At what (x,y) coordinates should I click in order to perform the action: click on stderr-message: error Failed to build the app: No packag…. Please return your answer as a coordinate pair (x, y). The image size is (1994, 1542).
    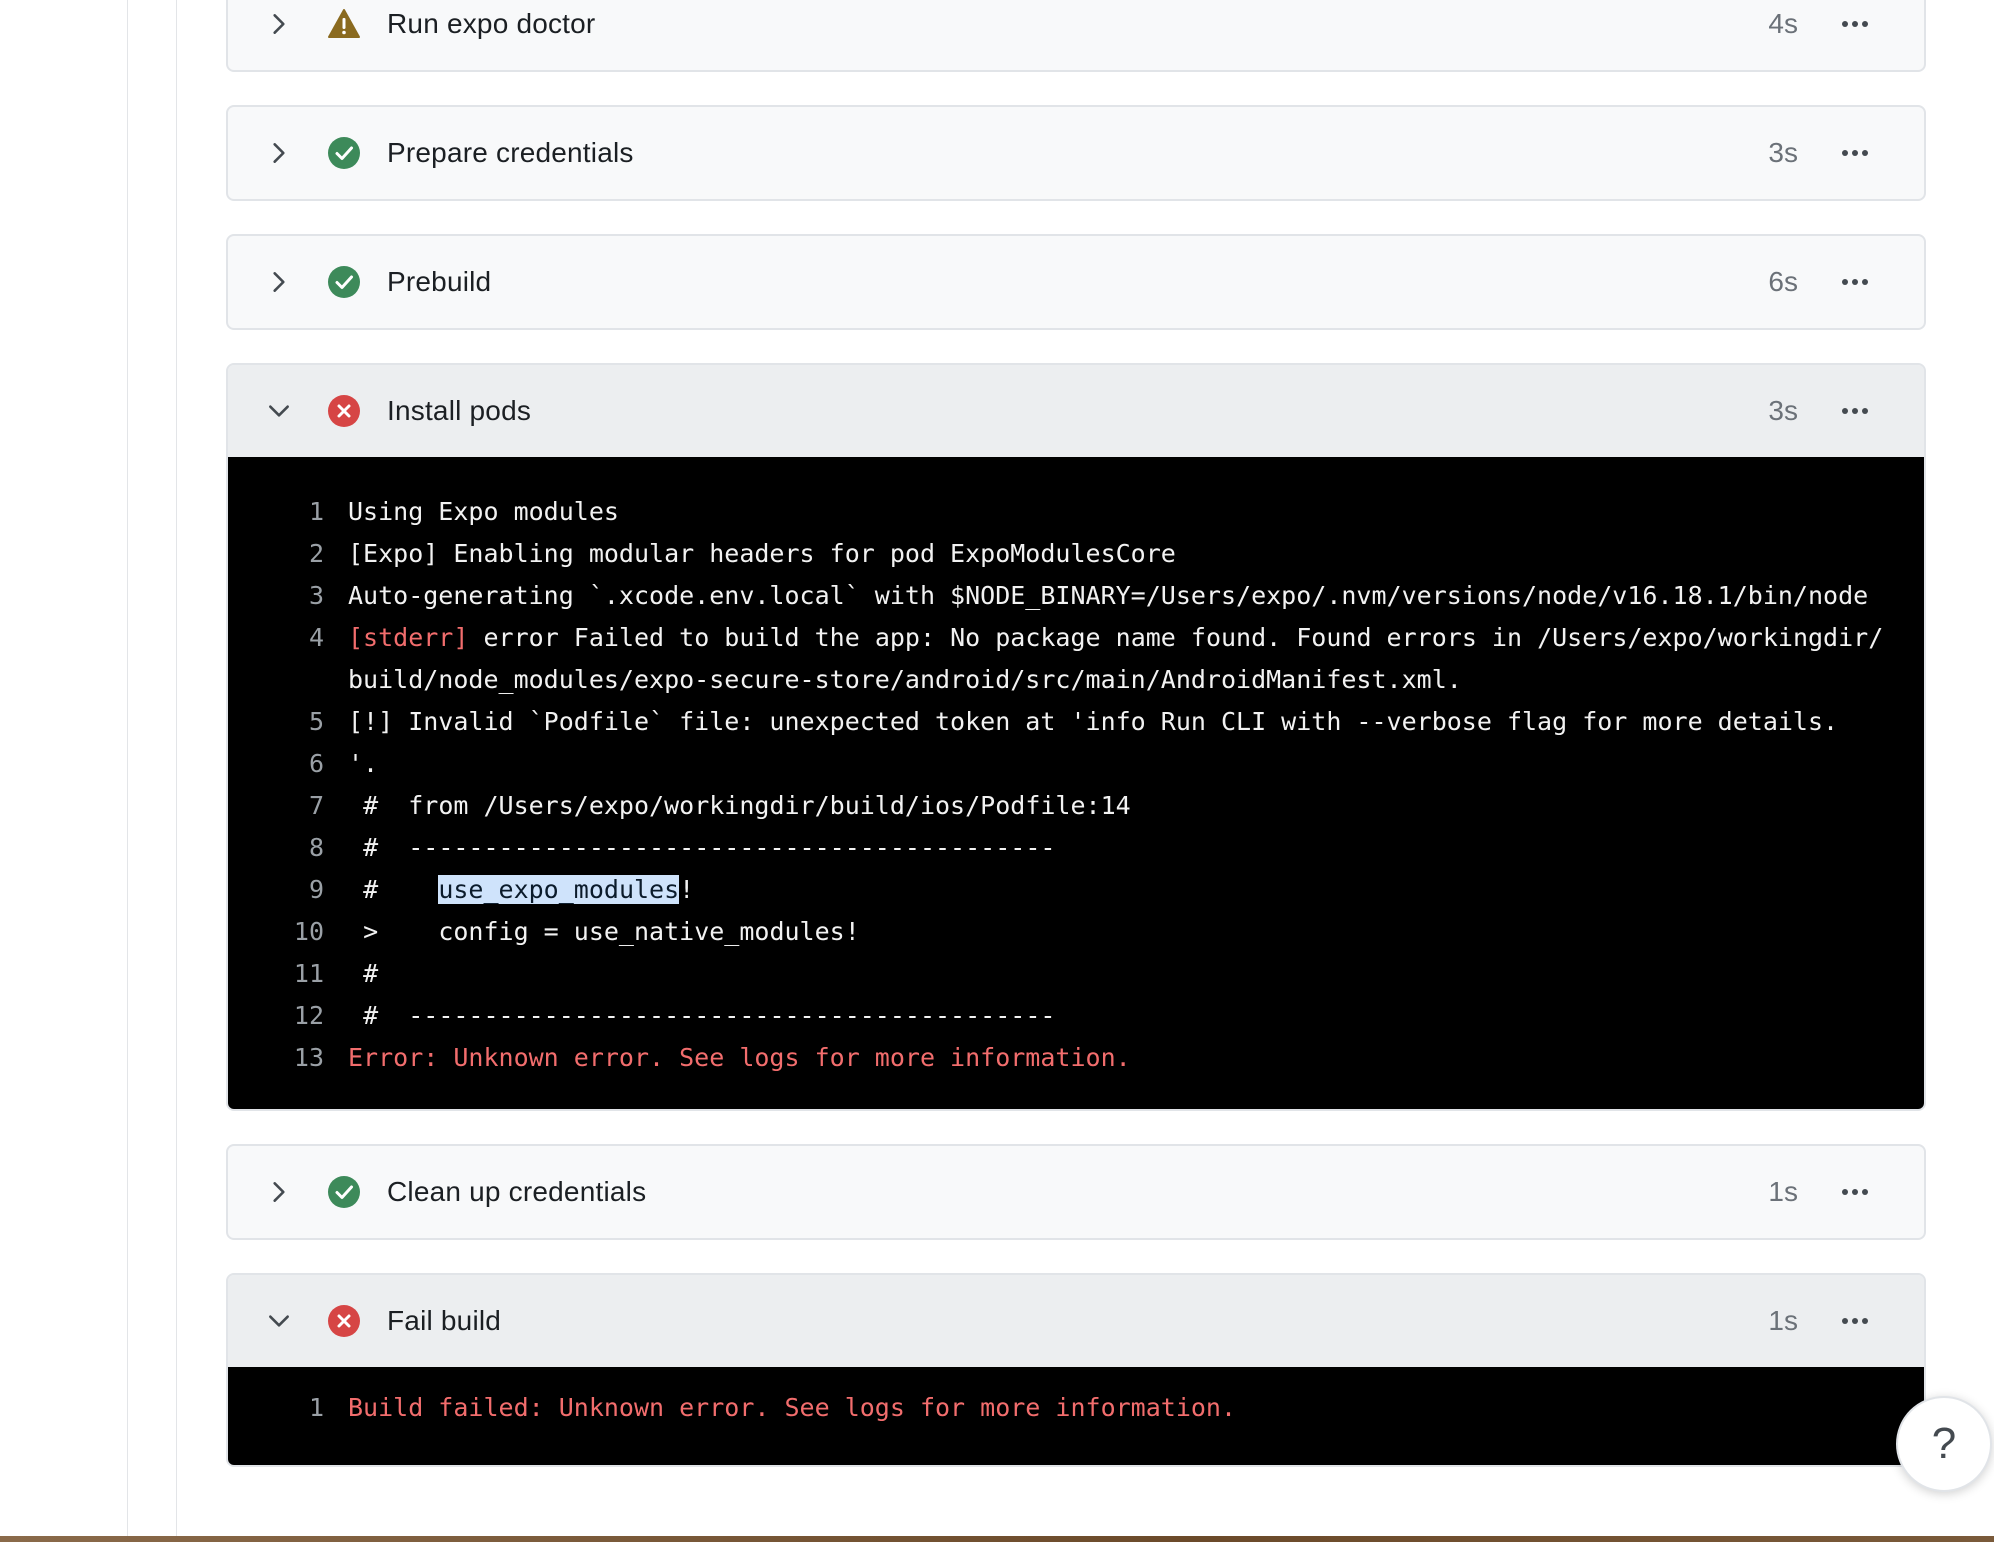
    Looking at the image, I should click on (1116, 658).